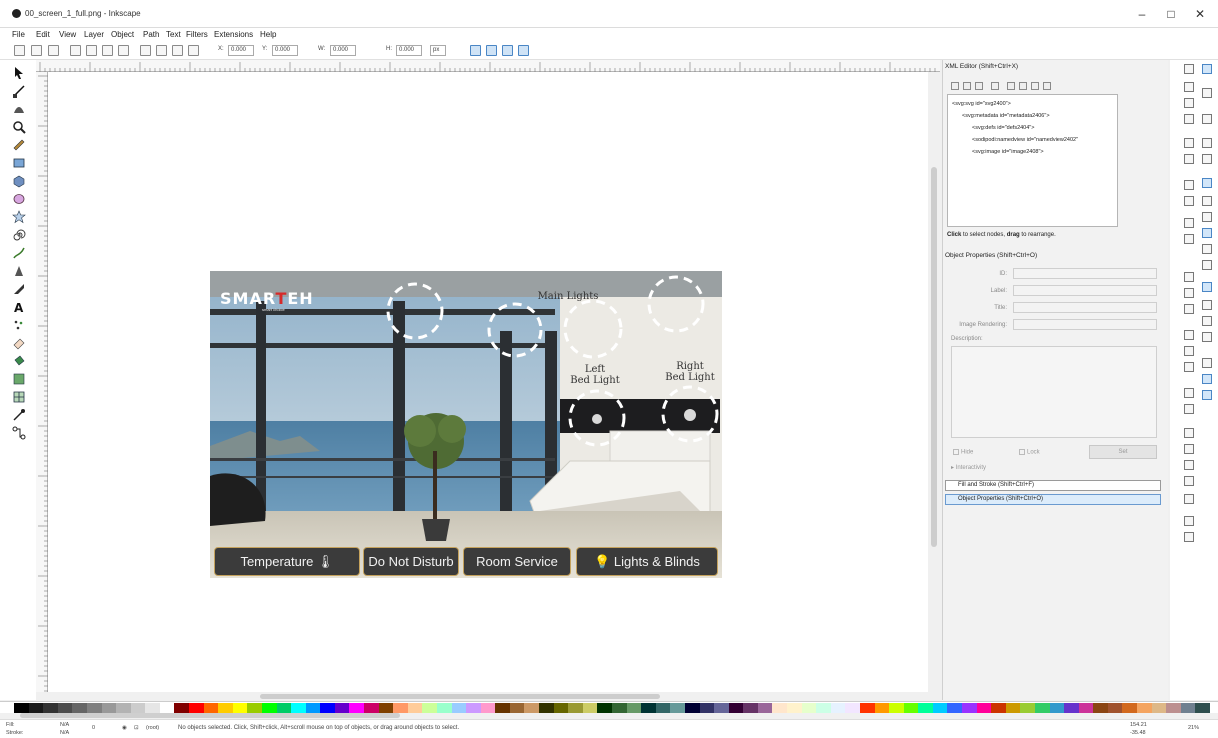  Describe the element at coordinates (343, 50) in the screenshot. I see `w-field: 0.000` at that location.